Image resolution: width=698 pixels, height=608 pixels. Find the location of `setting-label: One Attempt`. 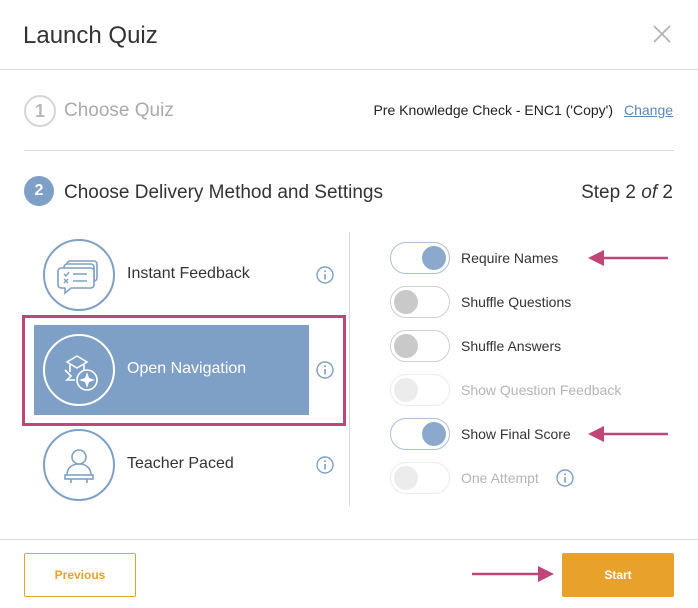

setting-label: One Attempt is located at coordinates (500, 478).